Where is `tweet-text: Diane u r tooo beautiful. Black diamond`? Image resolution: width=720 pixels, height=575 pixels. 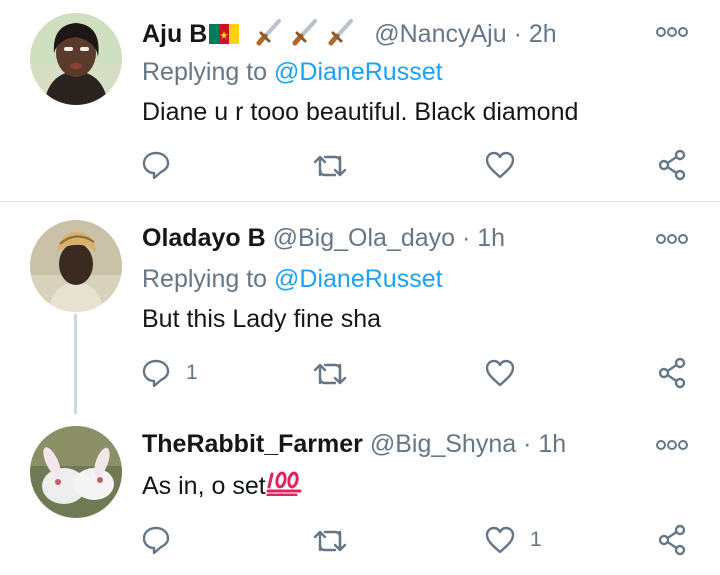
tweet-text: Diane u r tooo beautiful. Black diamond is located at coordinates (360, 112).